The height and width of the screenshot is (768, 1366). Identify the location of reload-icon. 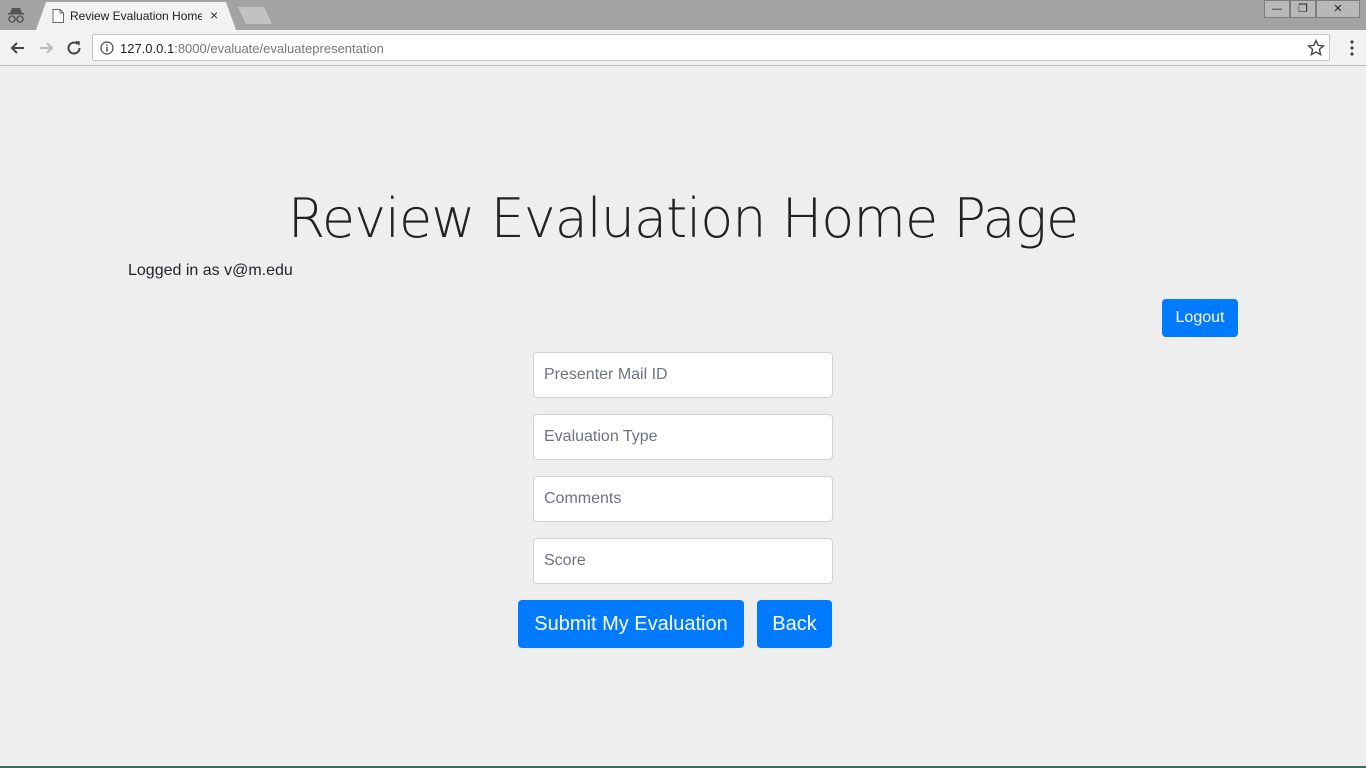
(74, 48).